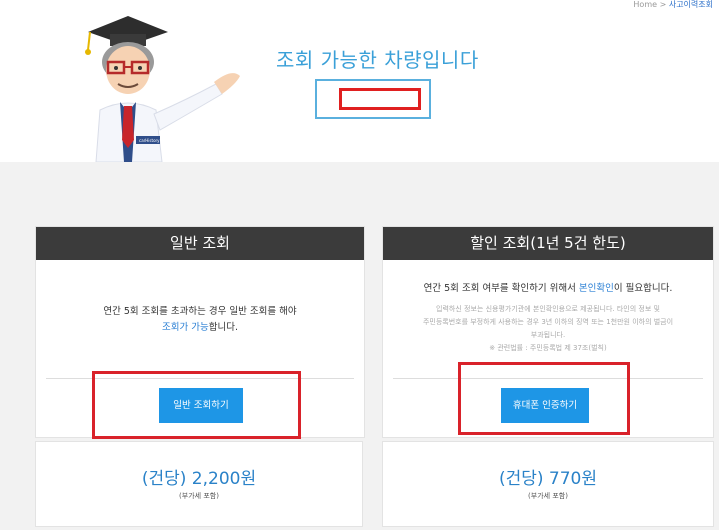  I want to click on phone-button-highlight-frame, so click(544, 398).